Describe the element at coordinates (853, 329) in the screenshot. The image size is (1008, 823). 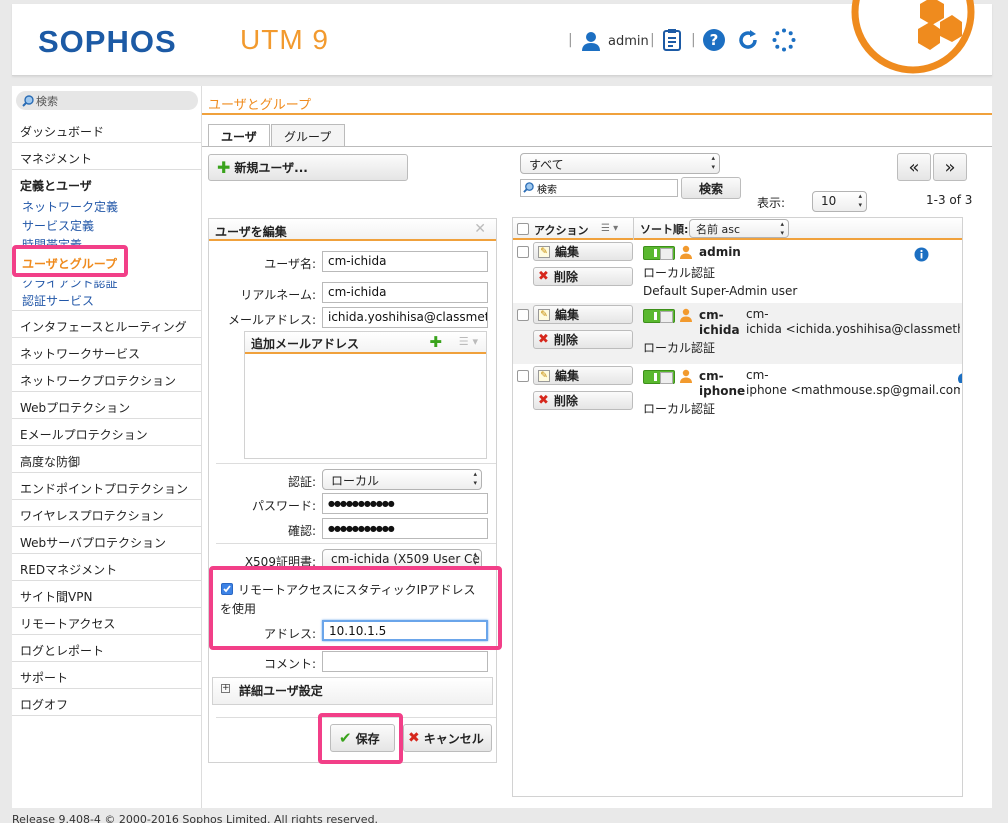
I see `user-email: ichida <ichida.yoshihisa@classmethod.jp>` at that location.